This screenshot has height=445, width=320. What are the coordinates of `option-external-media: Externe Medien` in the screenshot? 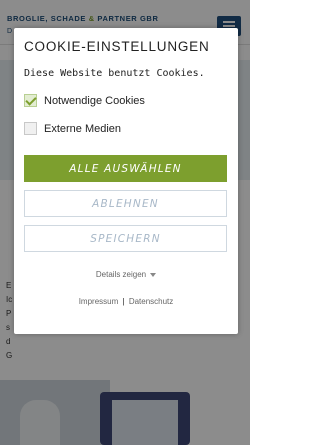 It's located at (72, 128).